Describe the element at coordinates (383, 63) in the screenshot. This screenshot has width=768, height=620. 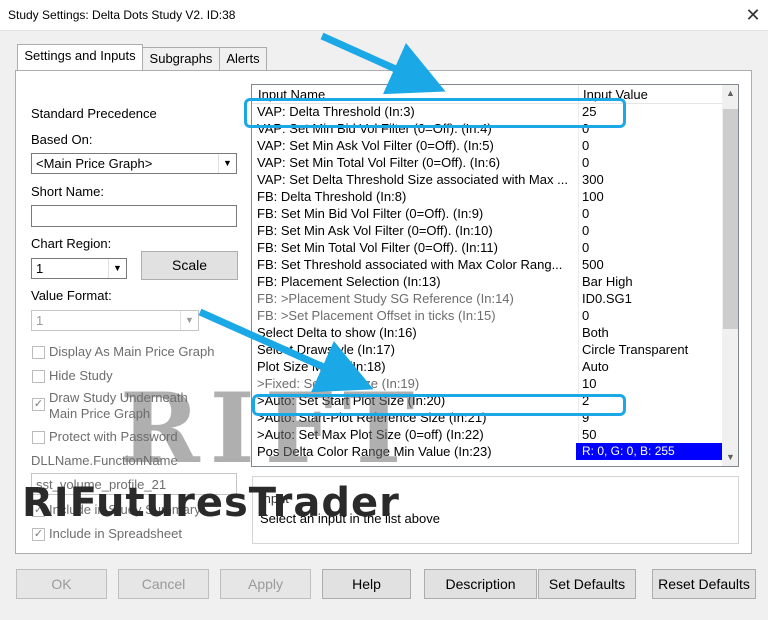
I see `arrow-to-delta-threshold` at that location.